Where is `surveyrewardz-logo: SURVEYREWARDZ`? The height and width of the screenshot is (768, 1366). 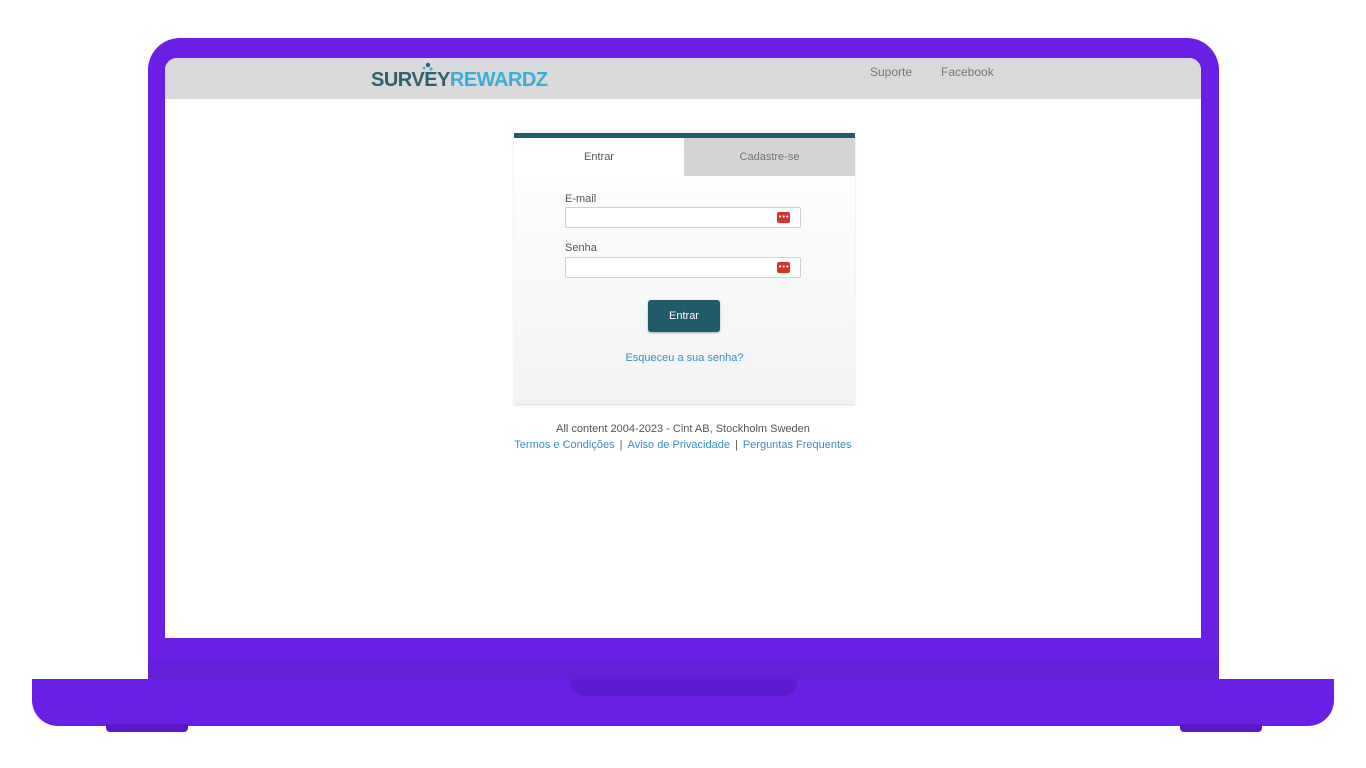 surveyrewardz-logo: SURVEYREWARDZ is located at coordinates (459, 77).